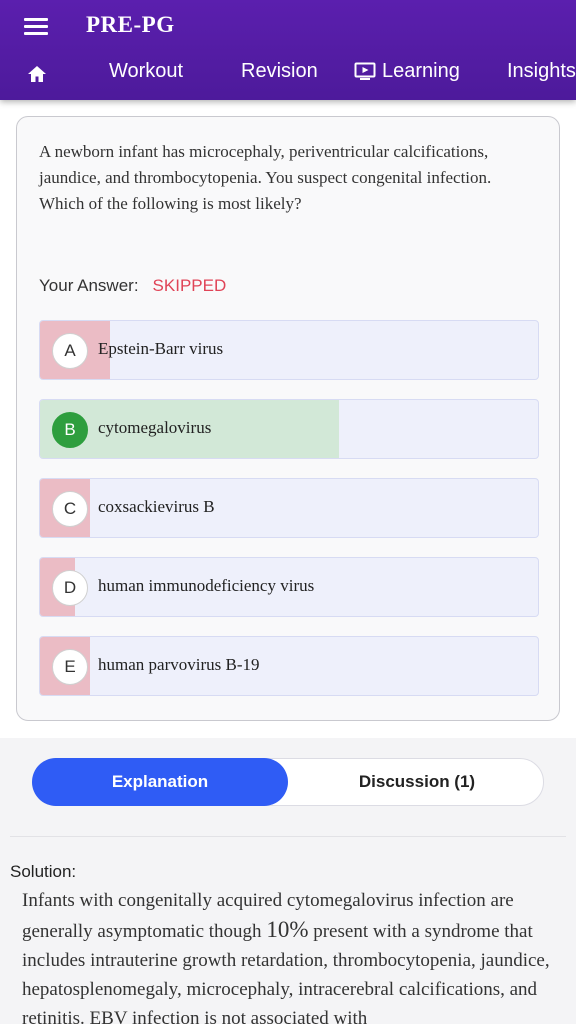  Describe the element at coordinates (288, 836) in the screenshot. I see `divider` at that location.